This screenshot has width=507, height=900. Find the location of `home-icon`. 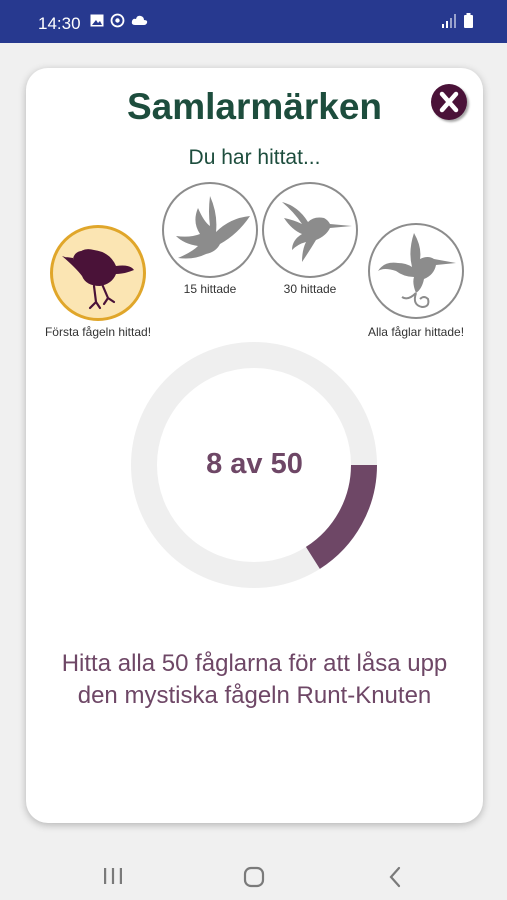

home-icon is located at coordinates (254, 877).